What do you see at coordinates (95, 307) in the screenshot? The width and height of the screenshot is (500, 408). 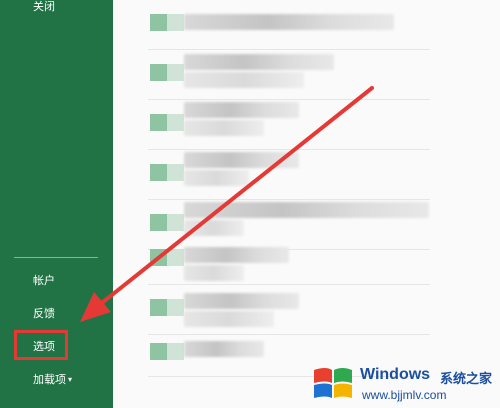 I see `arrow-head` at bounding box center [95, 307].